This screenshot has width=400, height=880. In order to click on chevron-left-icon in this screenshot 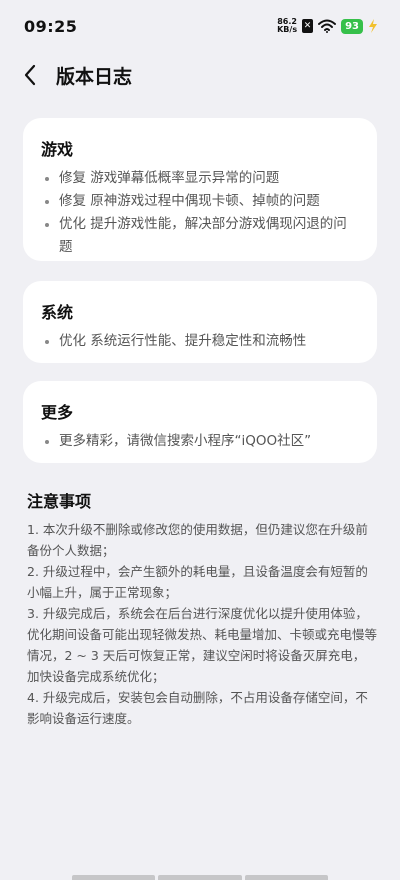, I will do `click(30, 75)`.